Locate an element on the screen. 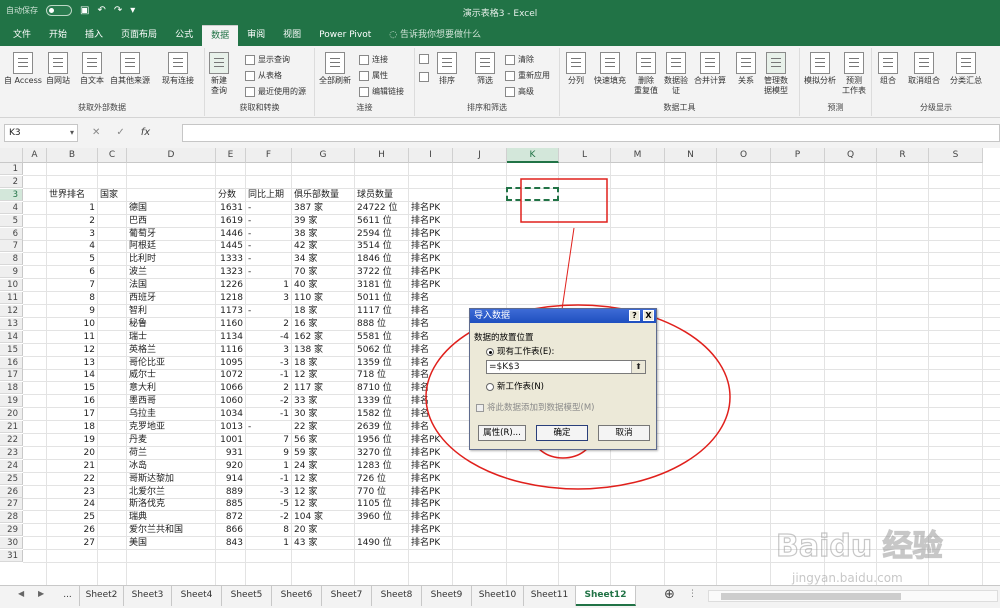 The height and width of the screenshot is (608, 1000). column-header: I is located at coordinates (431, 155).